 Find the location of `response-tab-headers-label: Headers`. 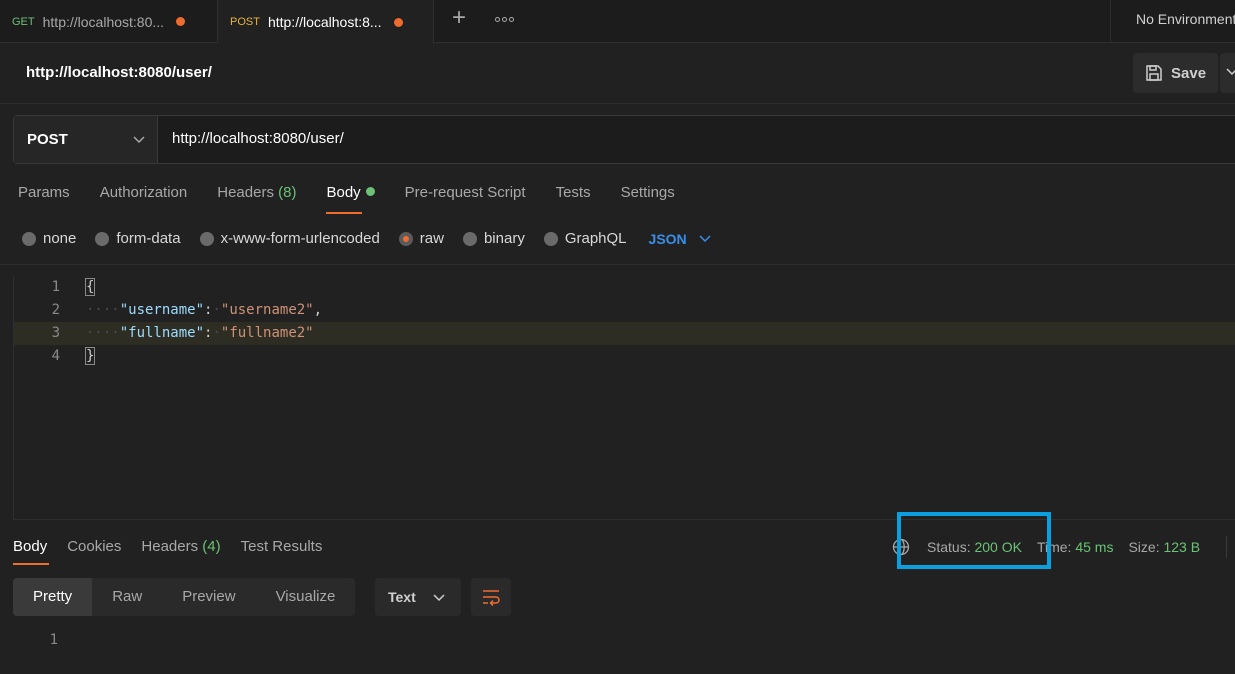

response-tab-headers-label: Headers is located at coordinates (170, 546).